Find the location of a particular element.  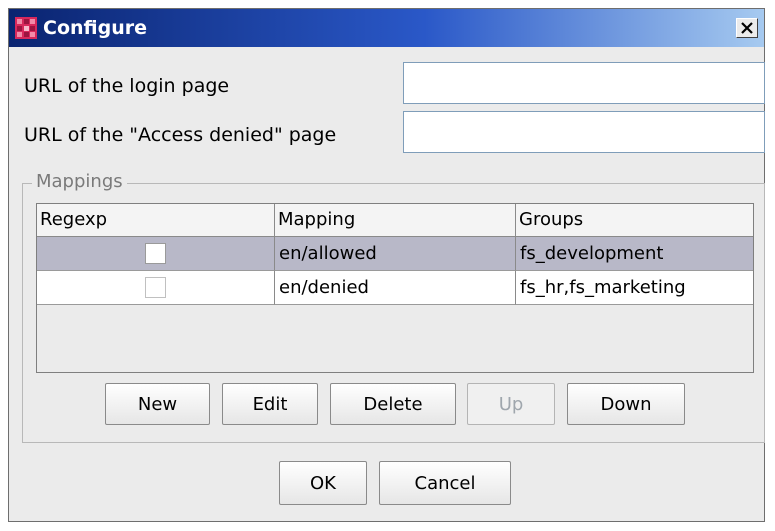

close-icon is located at coordinates (747, 28).